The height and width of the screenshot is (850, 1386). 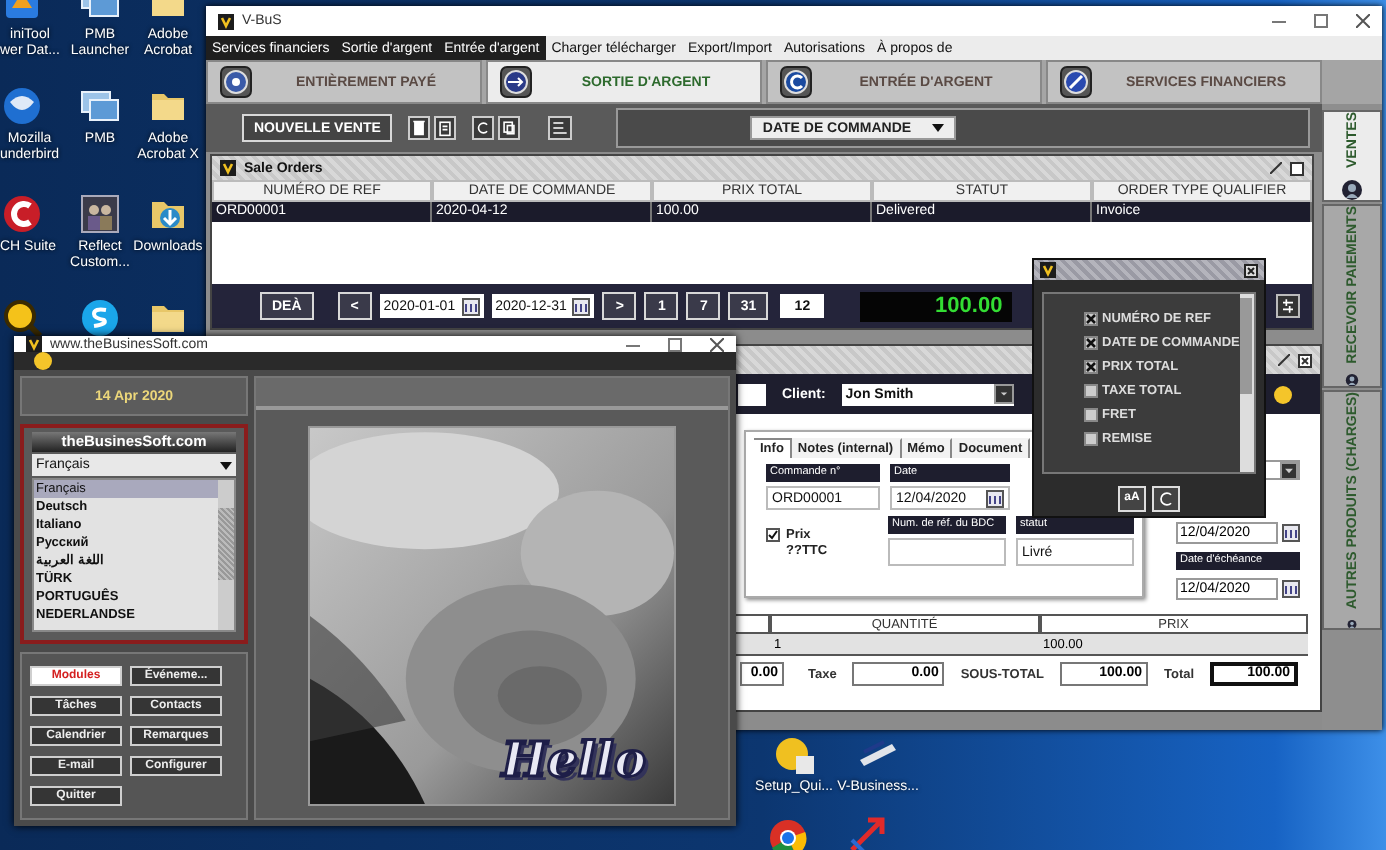 I want to click on copy-icon, so click(x=509, y=128).